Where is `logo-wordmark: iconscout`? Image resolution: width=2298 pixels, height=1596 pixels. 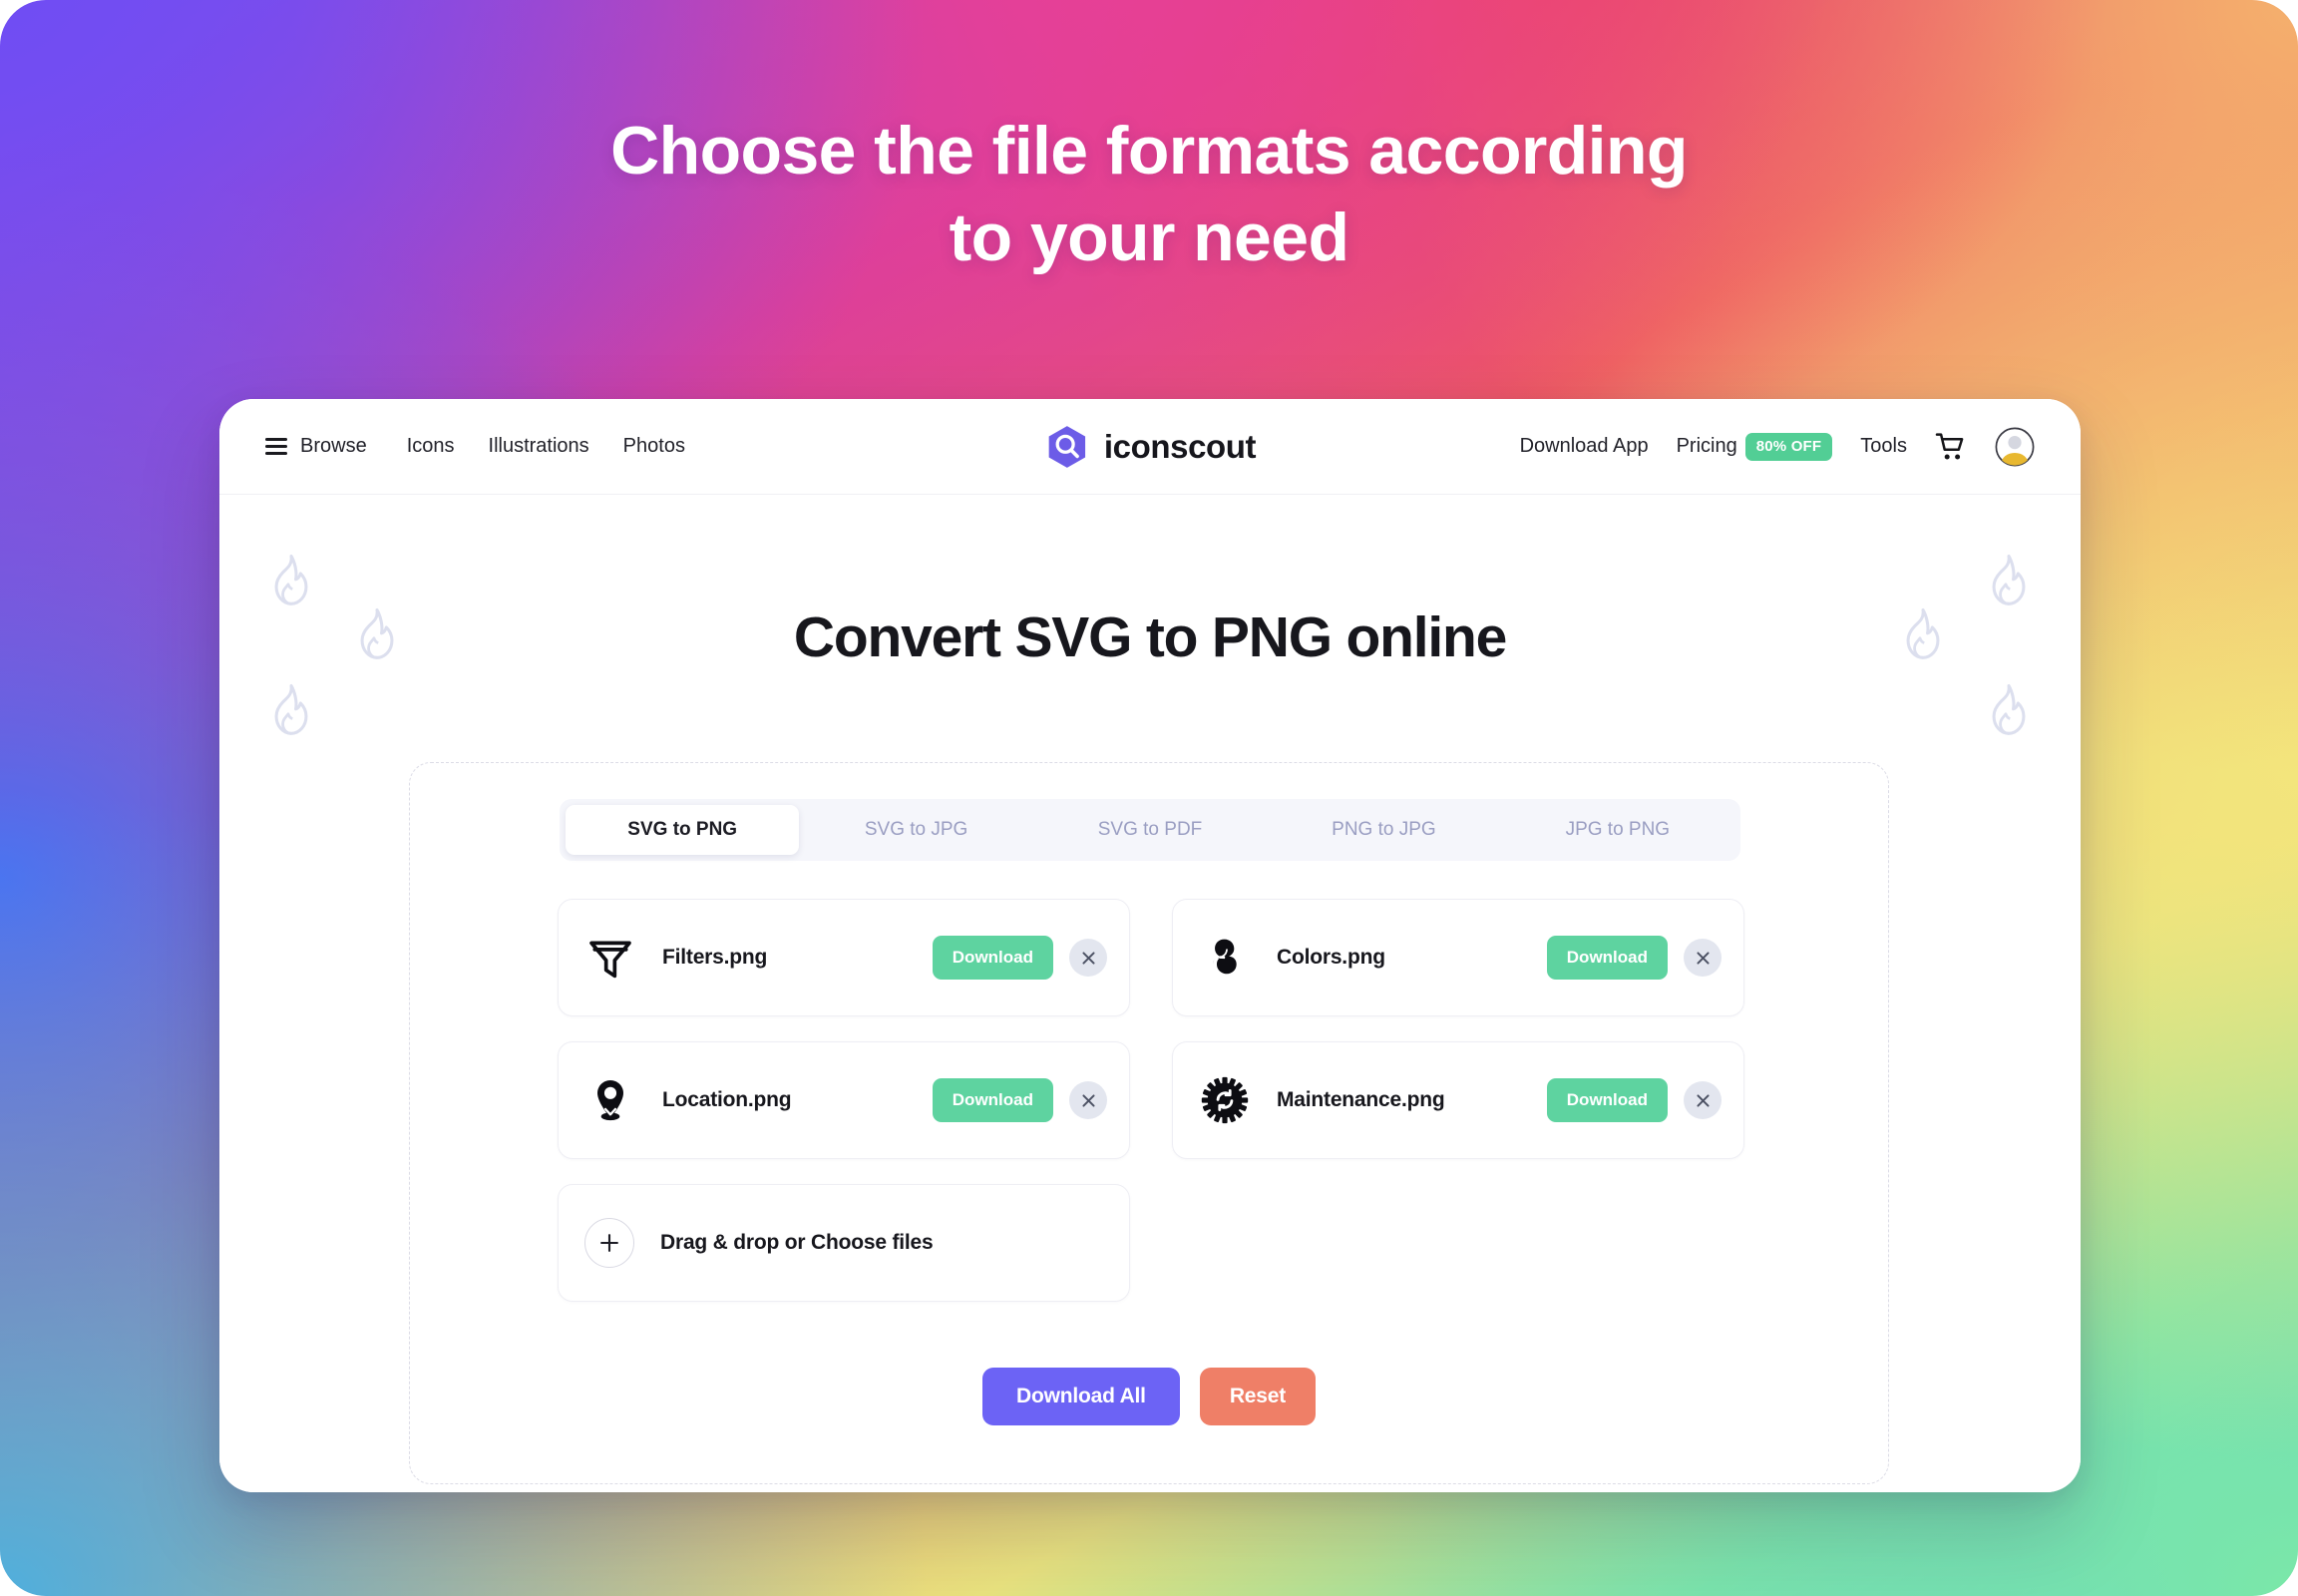
logo-wordmark: iconscout is located at coordinates (1180, 446).